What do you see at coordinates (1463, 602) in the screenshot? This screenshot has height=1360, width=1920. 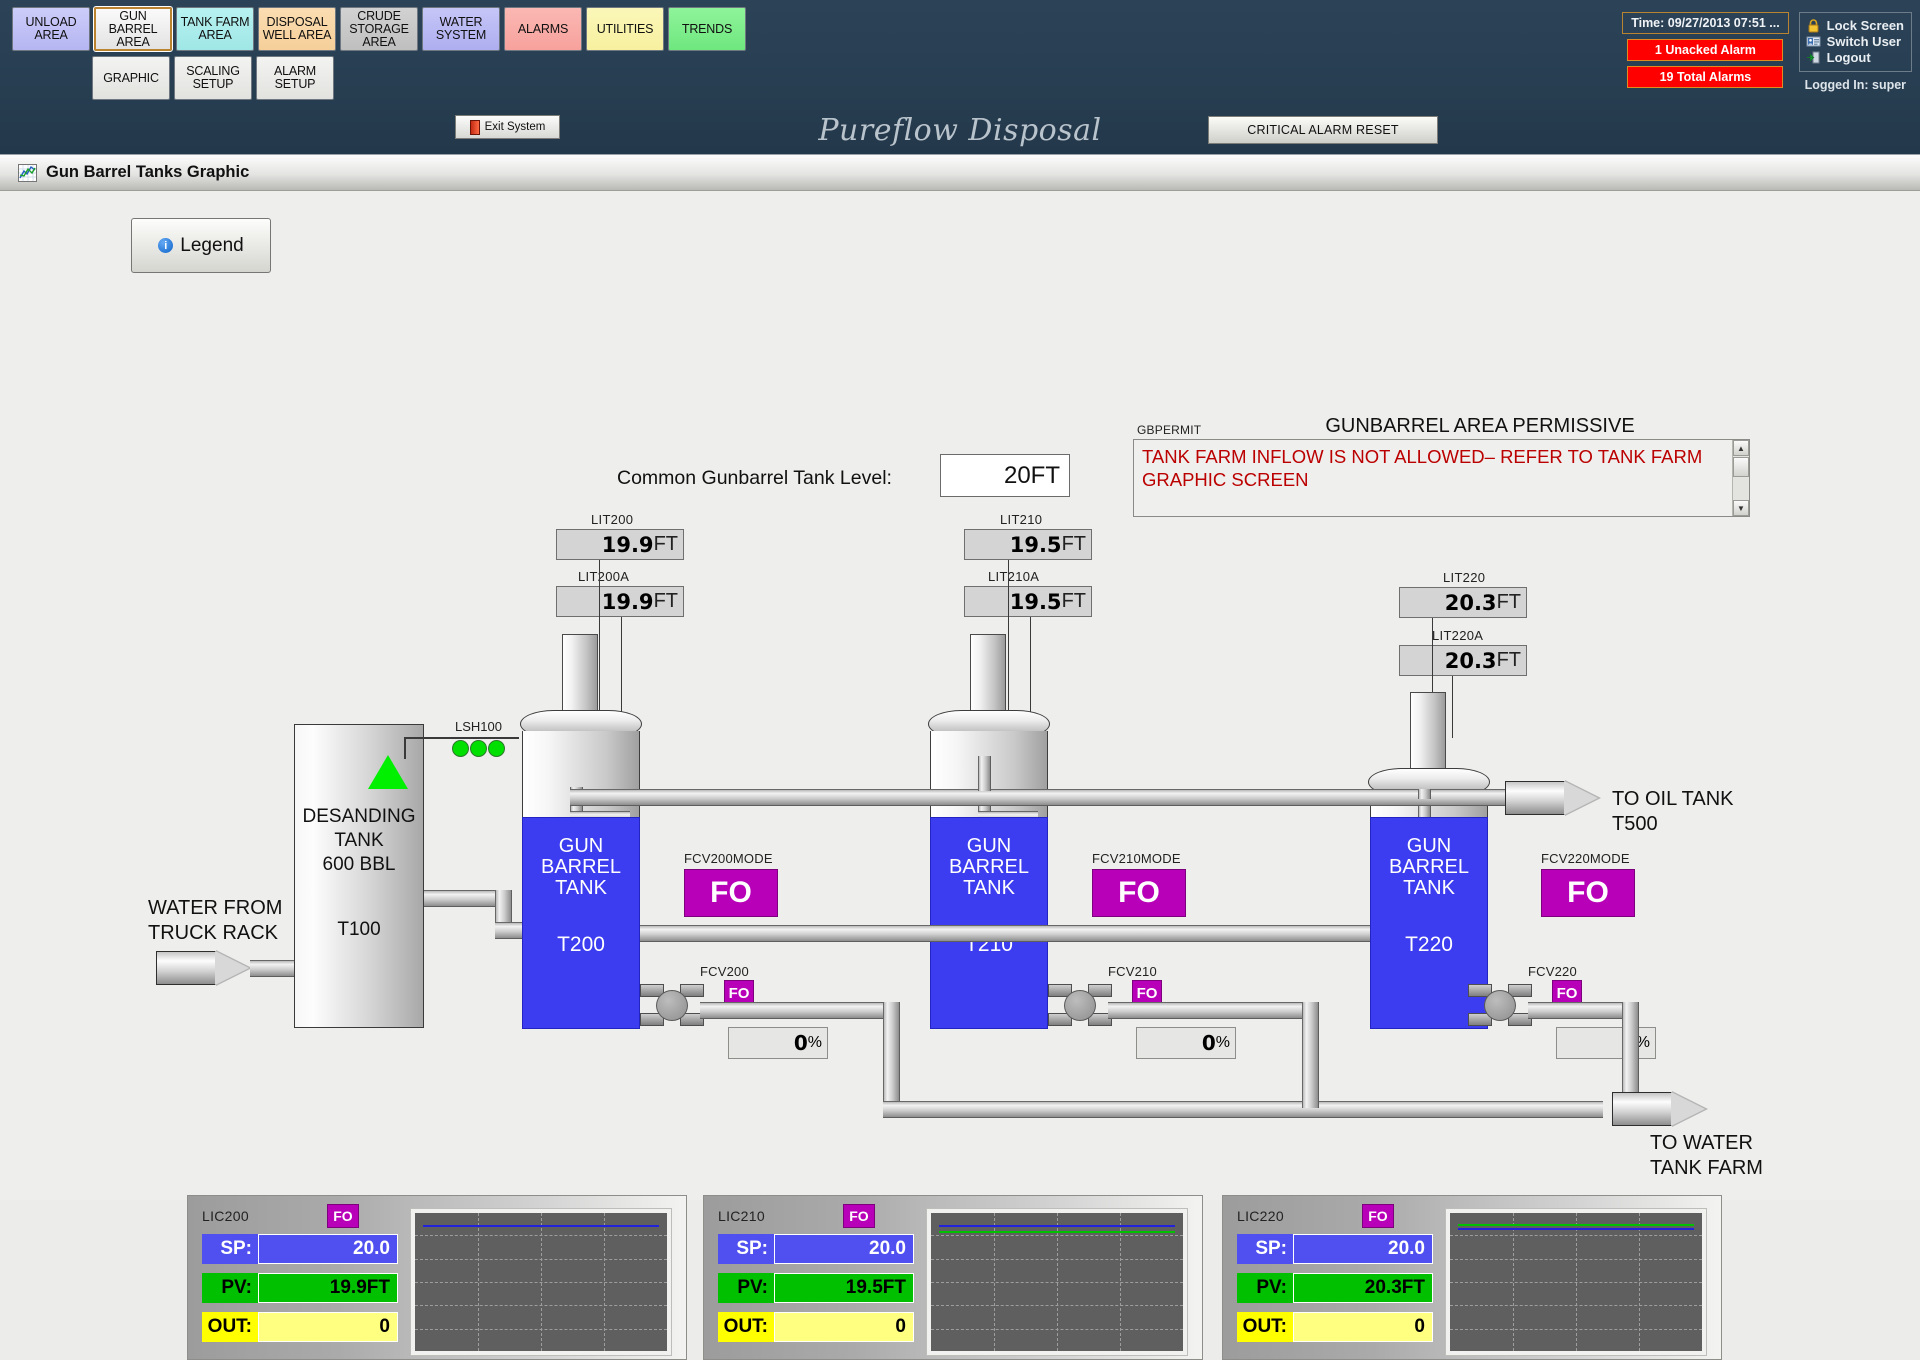 I see `lit220-value-box: 20.3 FT` at bounding box center [1463, 602].